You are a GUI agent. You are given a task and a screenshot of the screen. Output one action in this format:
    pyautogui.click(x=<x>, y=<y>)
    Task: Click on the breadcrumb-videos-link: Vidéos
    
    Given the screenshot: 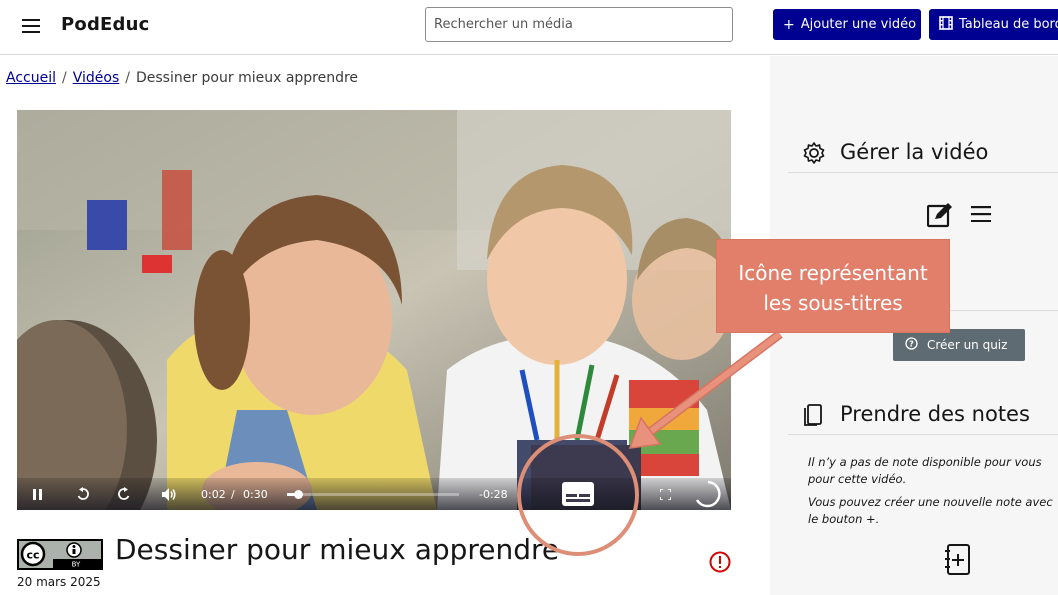 What is the action you would take?
    pyautogui.click(x=96, y=78)
    